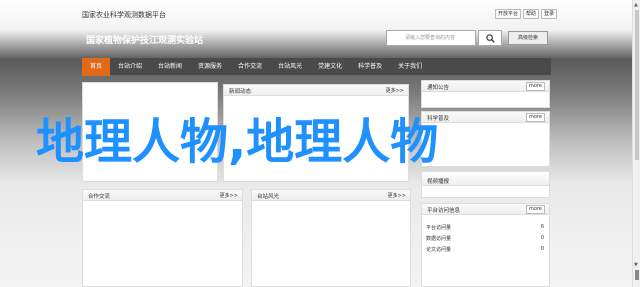  I want to click on notice-panel-header: 通知公告 more, so click(485, 86).